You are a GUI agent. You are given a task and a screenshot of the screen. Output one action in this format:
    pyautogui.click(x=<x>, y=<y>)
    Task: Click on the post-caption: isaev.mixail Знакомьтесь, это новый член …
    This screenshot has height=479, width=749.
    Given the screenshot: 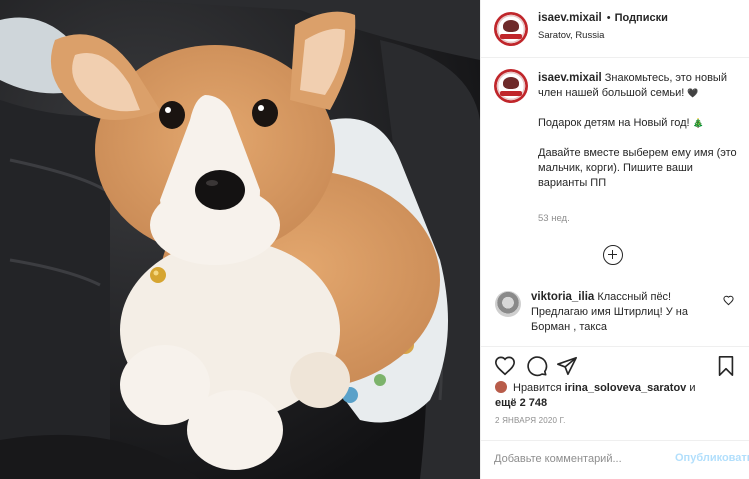 What is the action you would take?
    pyautogui.click(x=640, y=138)
    